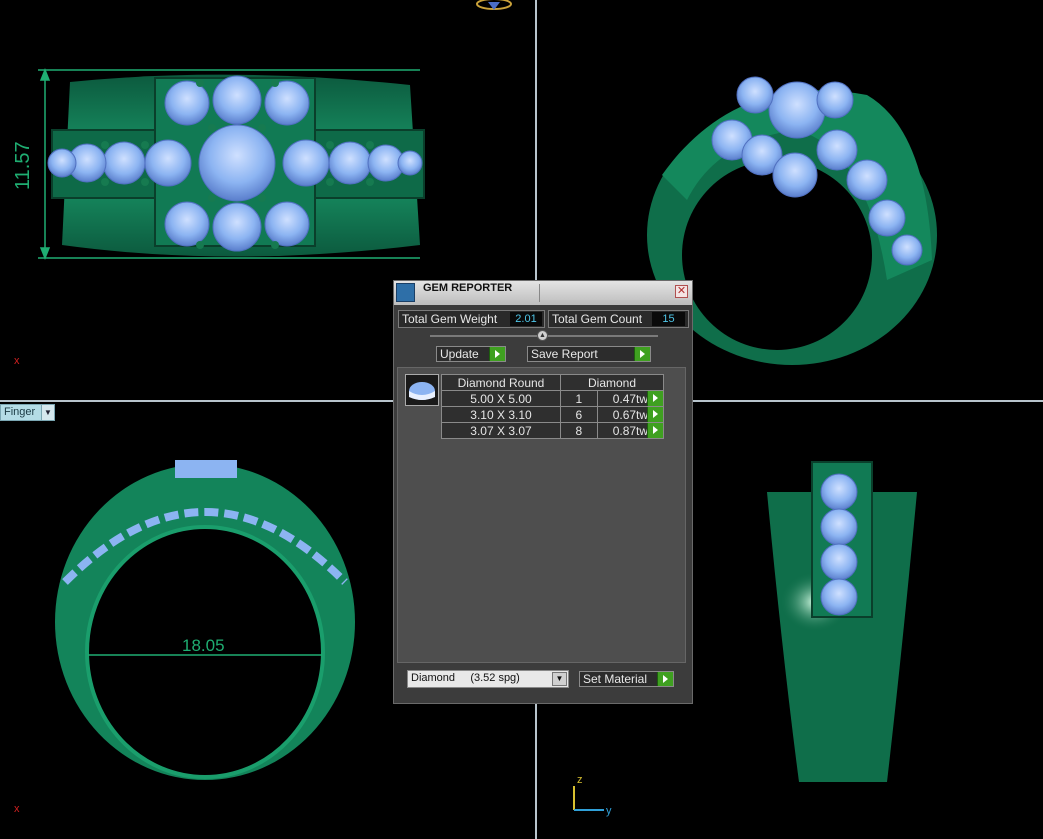  What do you see at coordinates (615, 679) in the screenshot?
I see `set-material-button-label: Set Material` at bounding box center [615, 679].